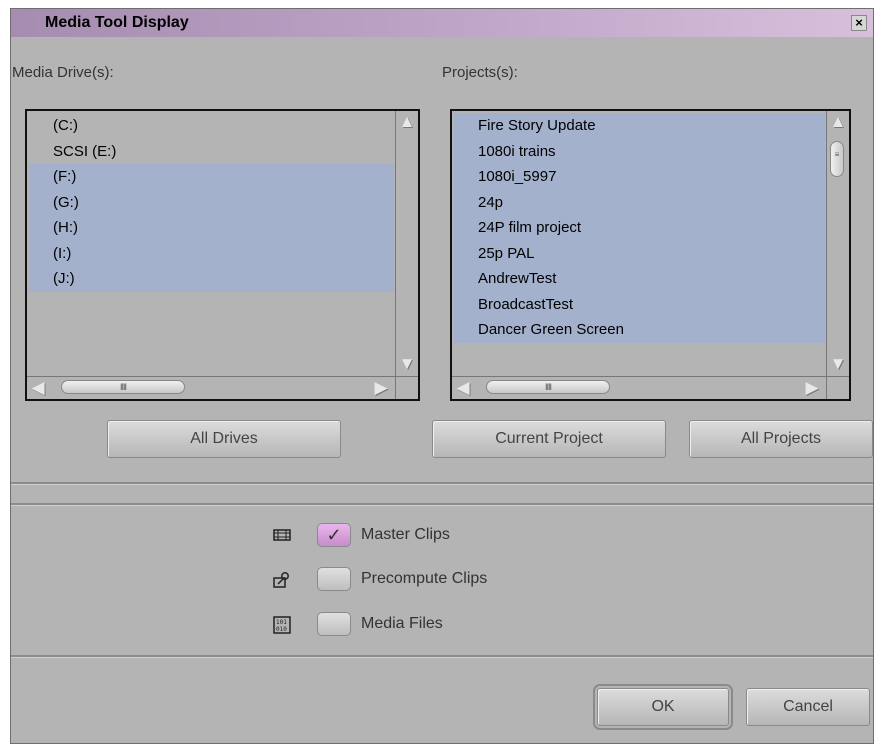  I want to click on close-button: ×, so click(859, 23).